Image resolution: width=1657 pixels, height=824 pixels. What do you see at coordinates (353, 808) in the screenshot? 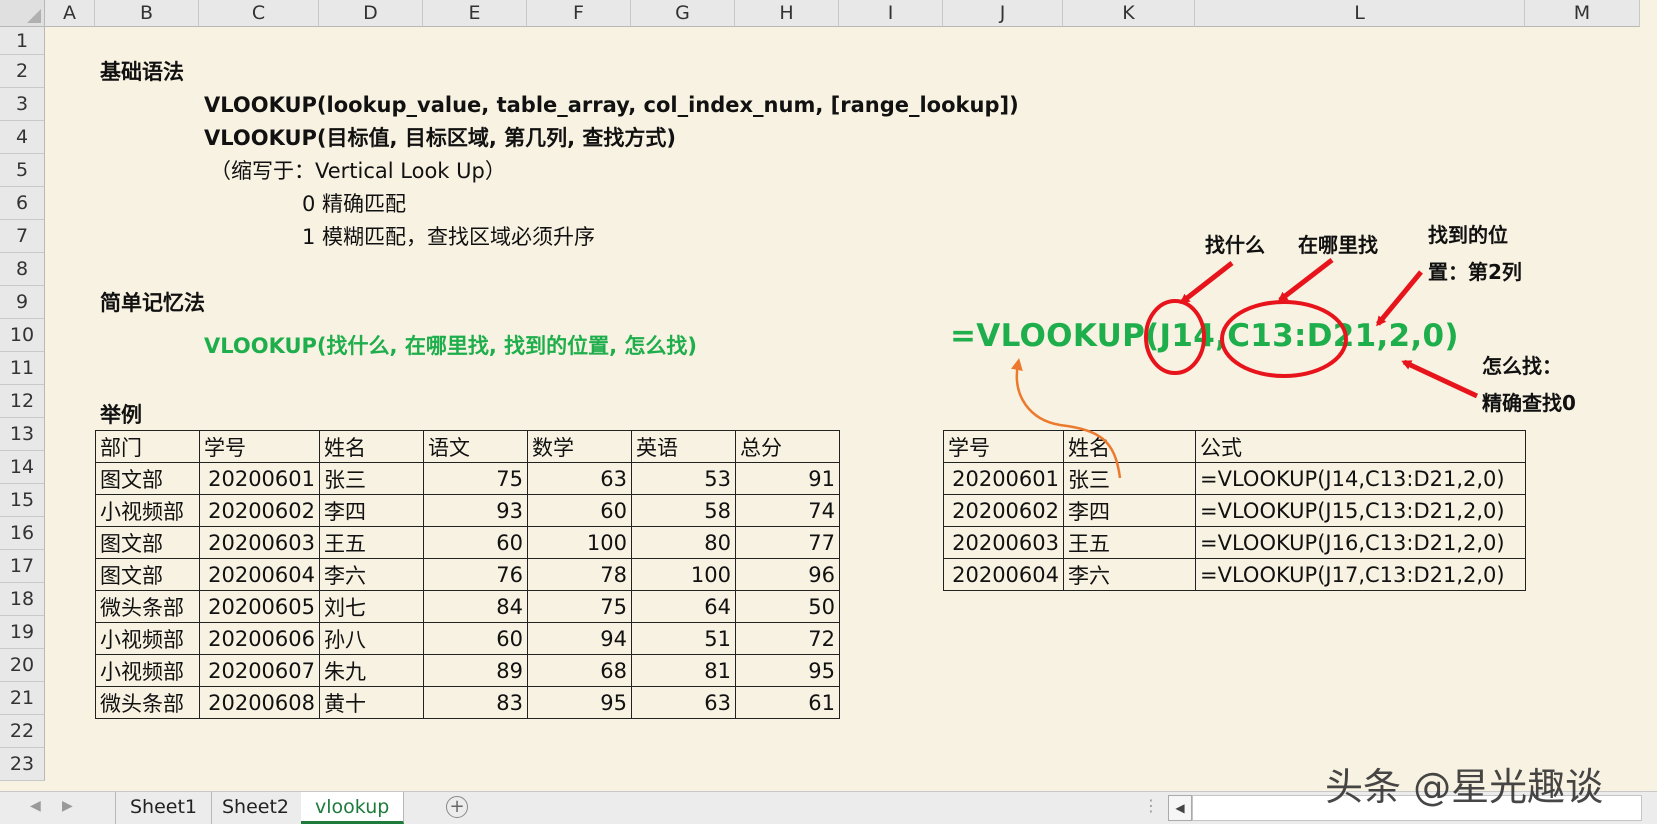
I see `tab-vlookup: vlookup` at bounding box center [353, 808].